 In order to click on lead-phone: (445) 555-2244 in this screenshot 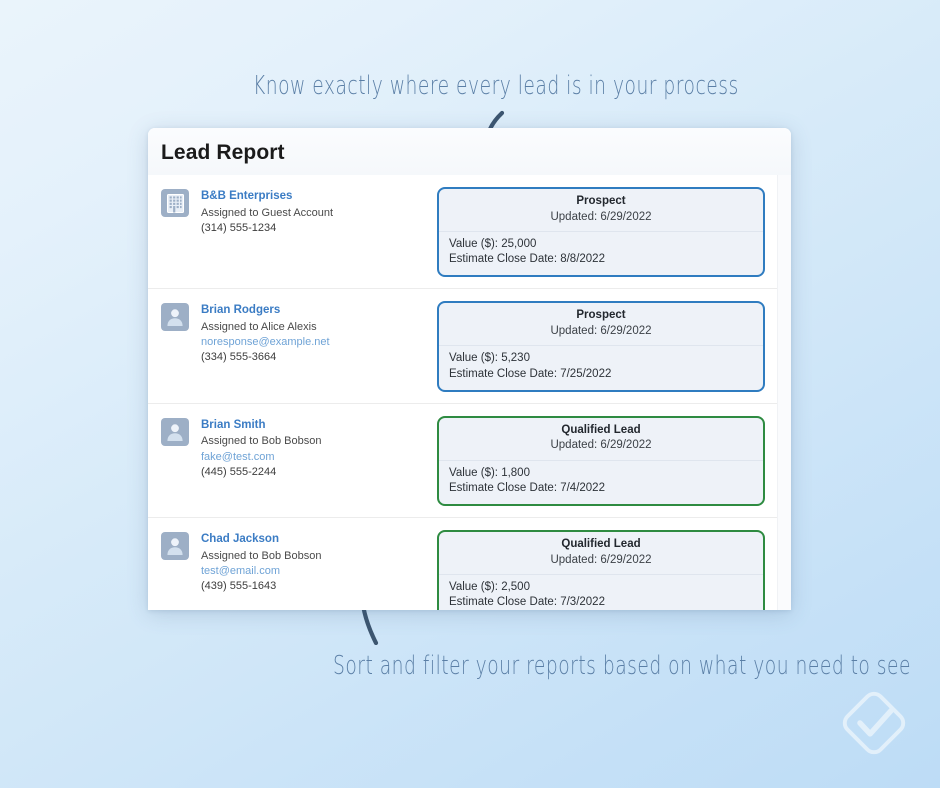, I will do `click(239, 471)`.